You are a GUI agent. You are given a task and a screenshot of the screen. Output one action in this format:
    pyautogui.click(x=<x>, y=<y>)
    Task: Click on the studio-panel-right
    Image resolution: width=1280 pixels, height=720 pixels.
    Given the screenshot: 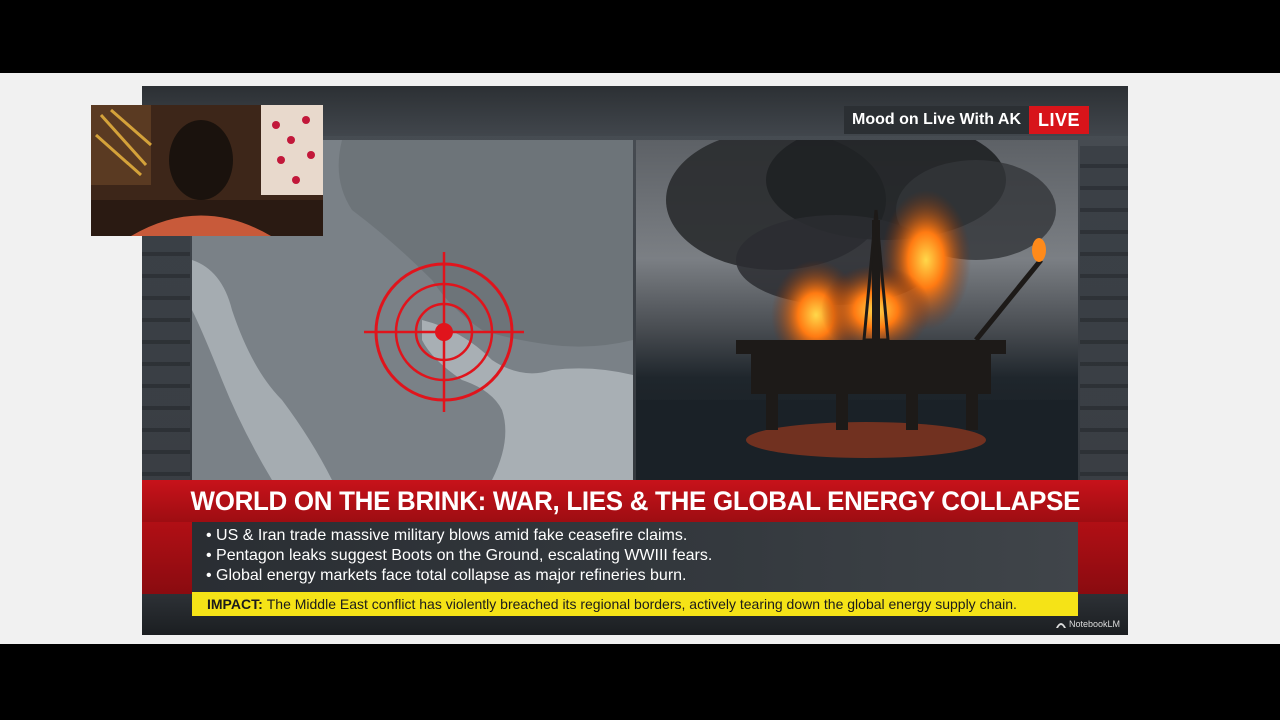 What is the action you would take?
    pyautogui.click(x=1104, y=316)
    